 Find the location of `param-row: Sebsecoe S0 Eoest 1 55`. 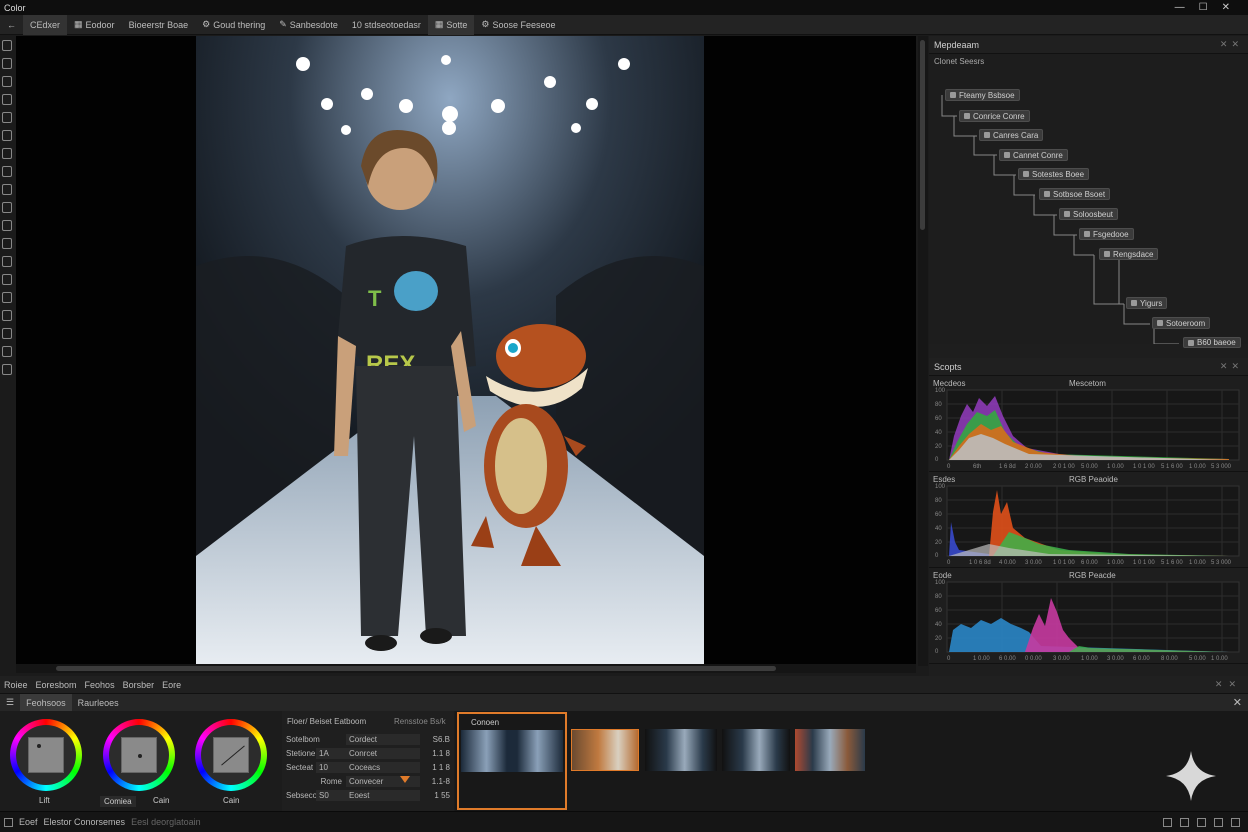

param-row: Sebsecoe S0 Eoest 1 55 is located at coordinates (368, 795).